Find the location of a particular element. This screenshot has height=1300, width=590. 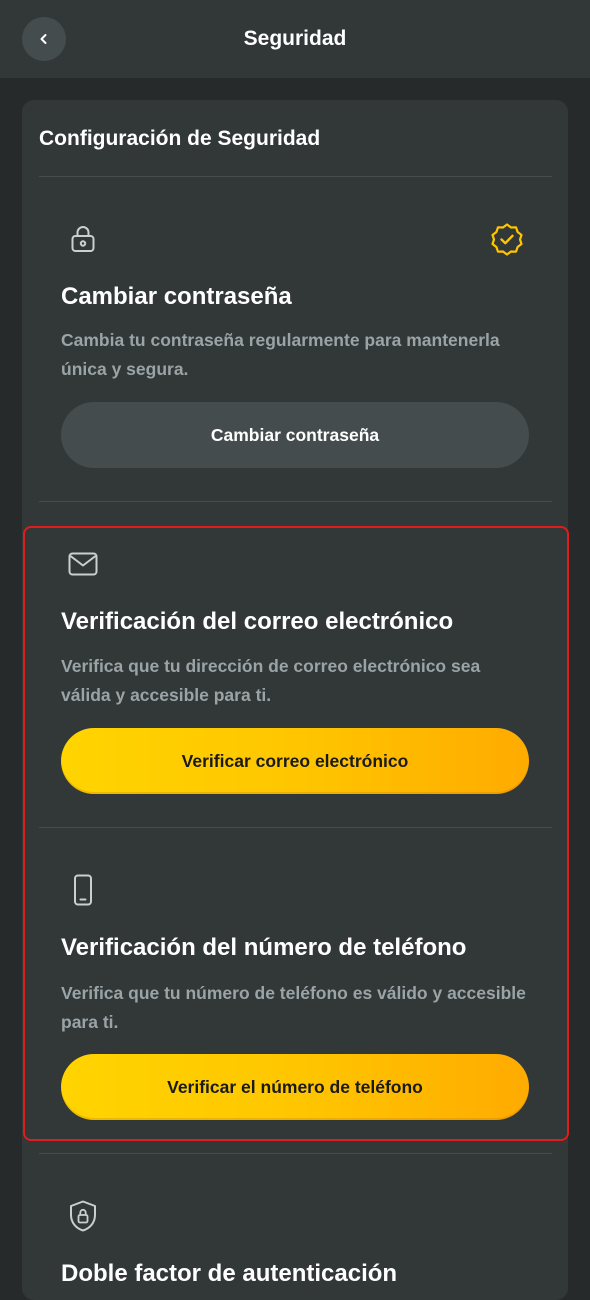

change-password-button: Cambiar contraseña is located at coordinates (295, 435).